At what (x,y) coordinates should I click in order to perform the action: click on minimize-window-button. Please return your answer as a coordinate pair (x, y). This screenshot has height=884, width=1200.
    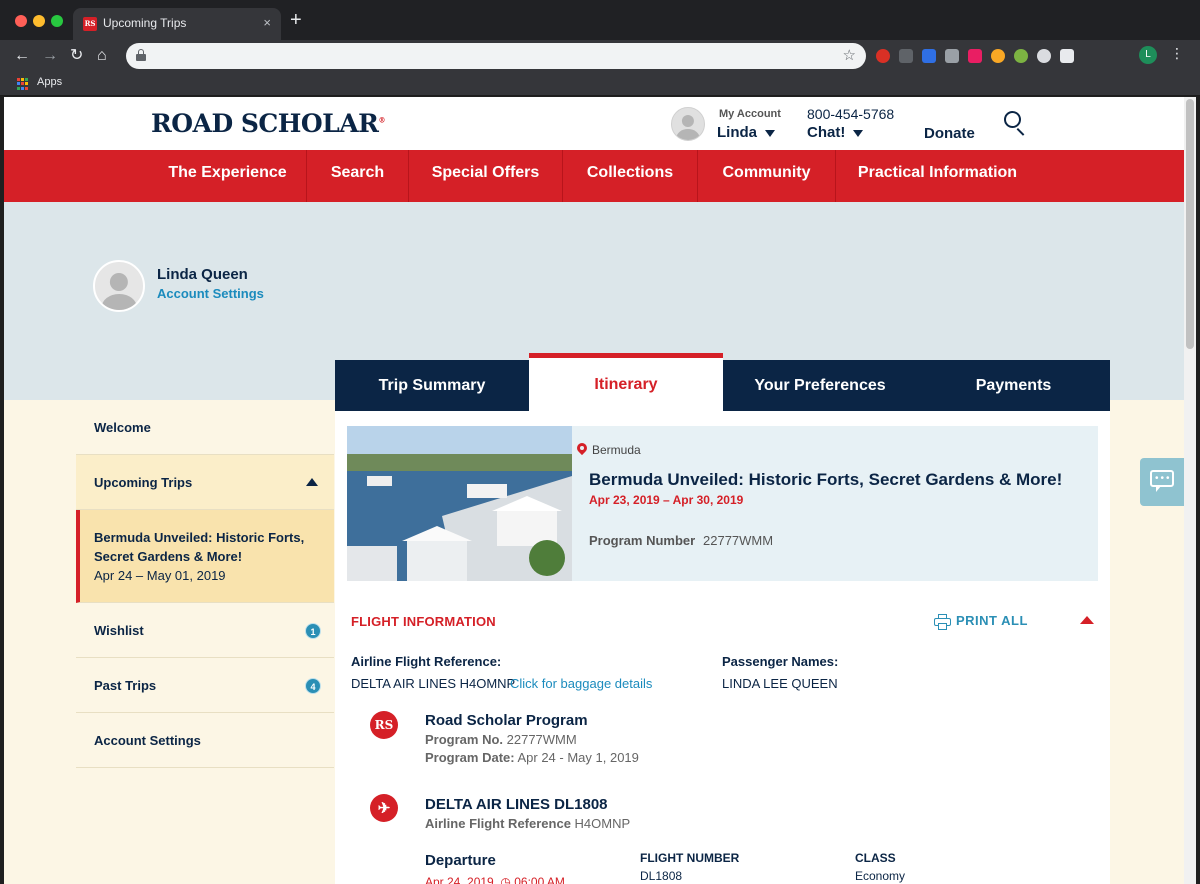
    Looking at the image, I should click on (39, 21).